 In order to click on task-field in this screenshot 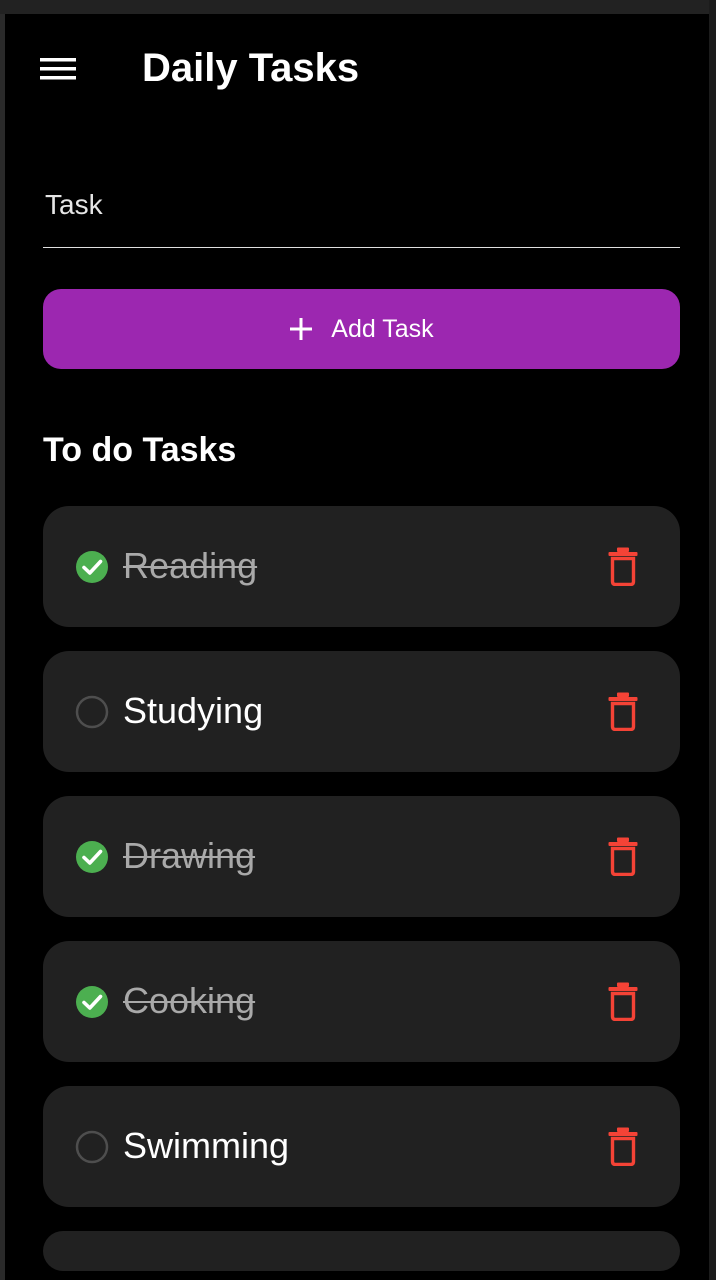, I will do `click(361, 212)`.